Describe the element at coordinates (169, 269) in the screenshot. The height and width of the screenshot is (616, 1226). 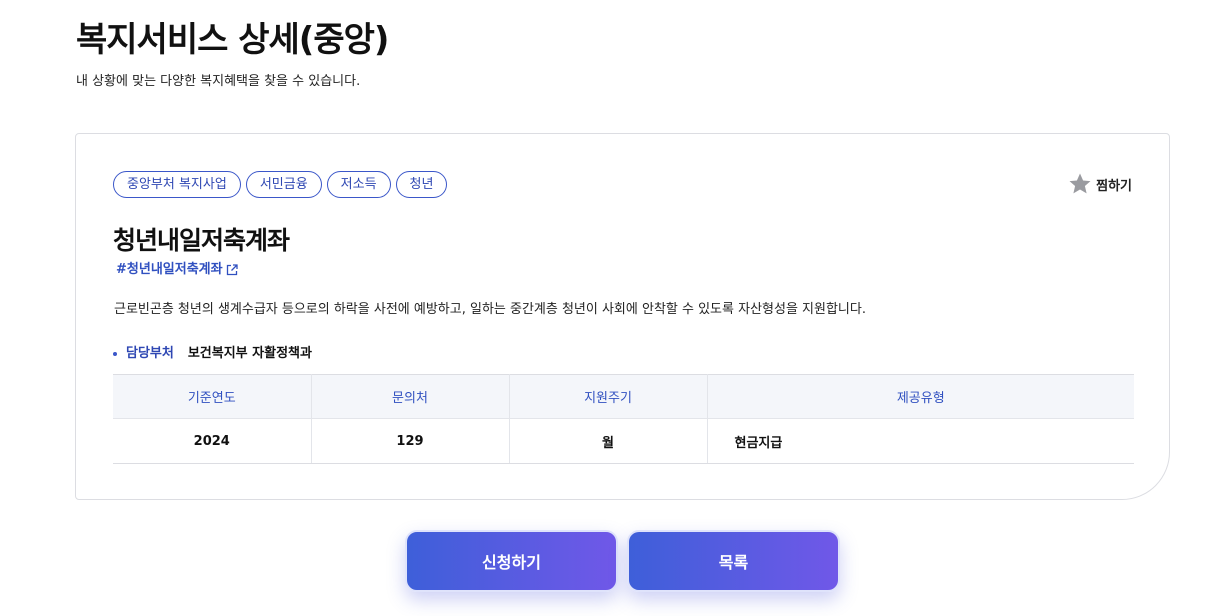
I see `hashtag-text: #청년내일저축계좌` at that location.